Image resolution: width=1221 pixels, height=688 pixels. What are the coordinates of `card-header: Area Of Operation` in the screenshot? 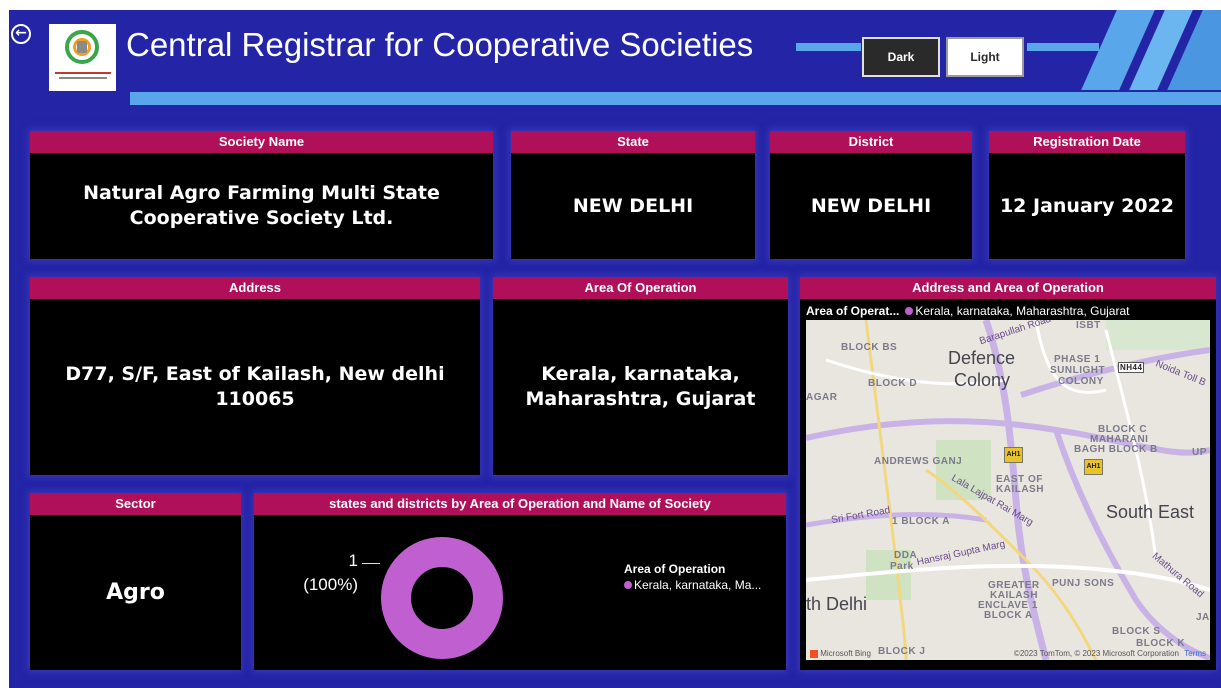 It's located at (640, 288).